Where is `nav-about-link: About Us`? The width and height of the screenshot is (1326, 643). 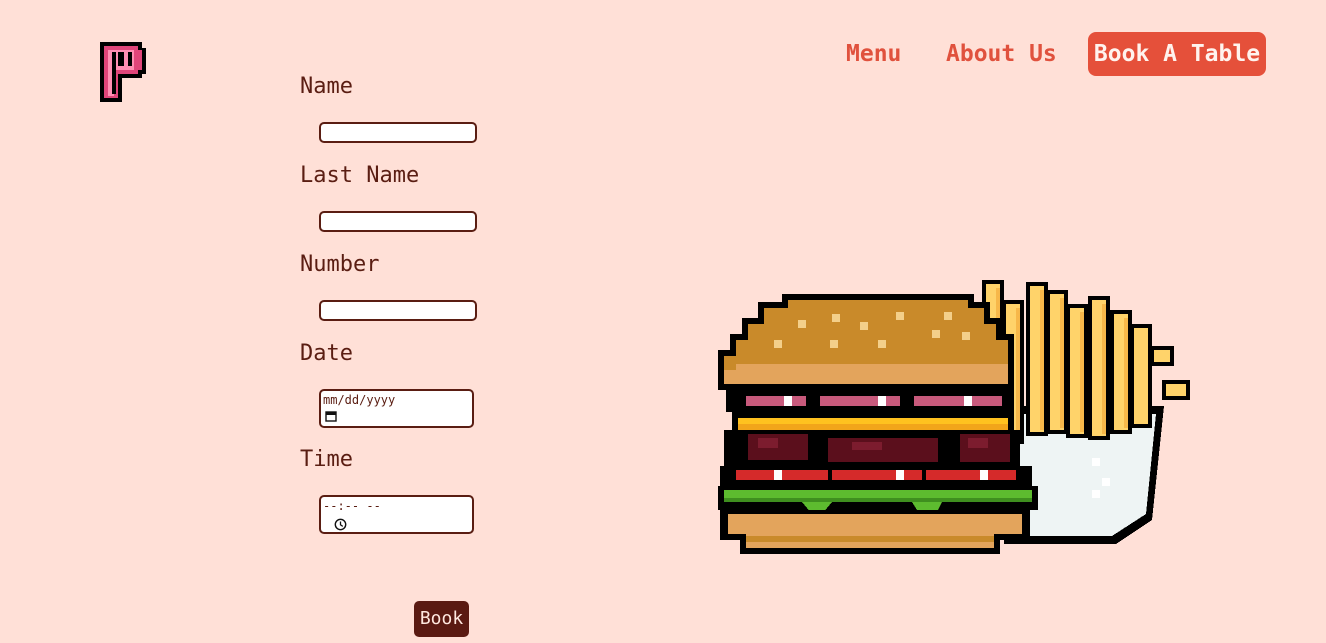
nav-about-link: About Us is located at coordinates (1001, 54).